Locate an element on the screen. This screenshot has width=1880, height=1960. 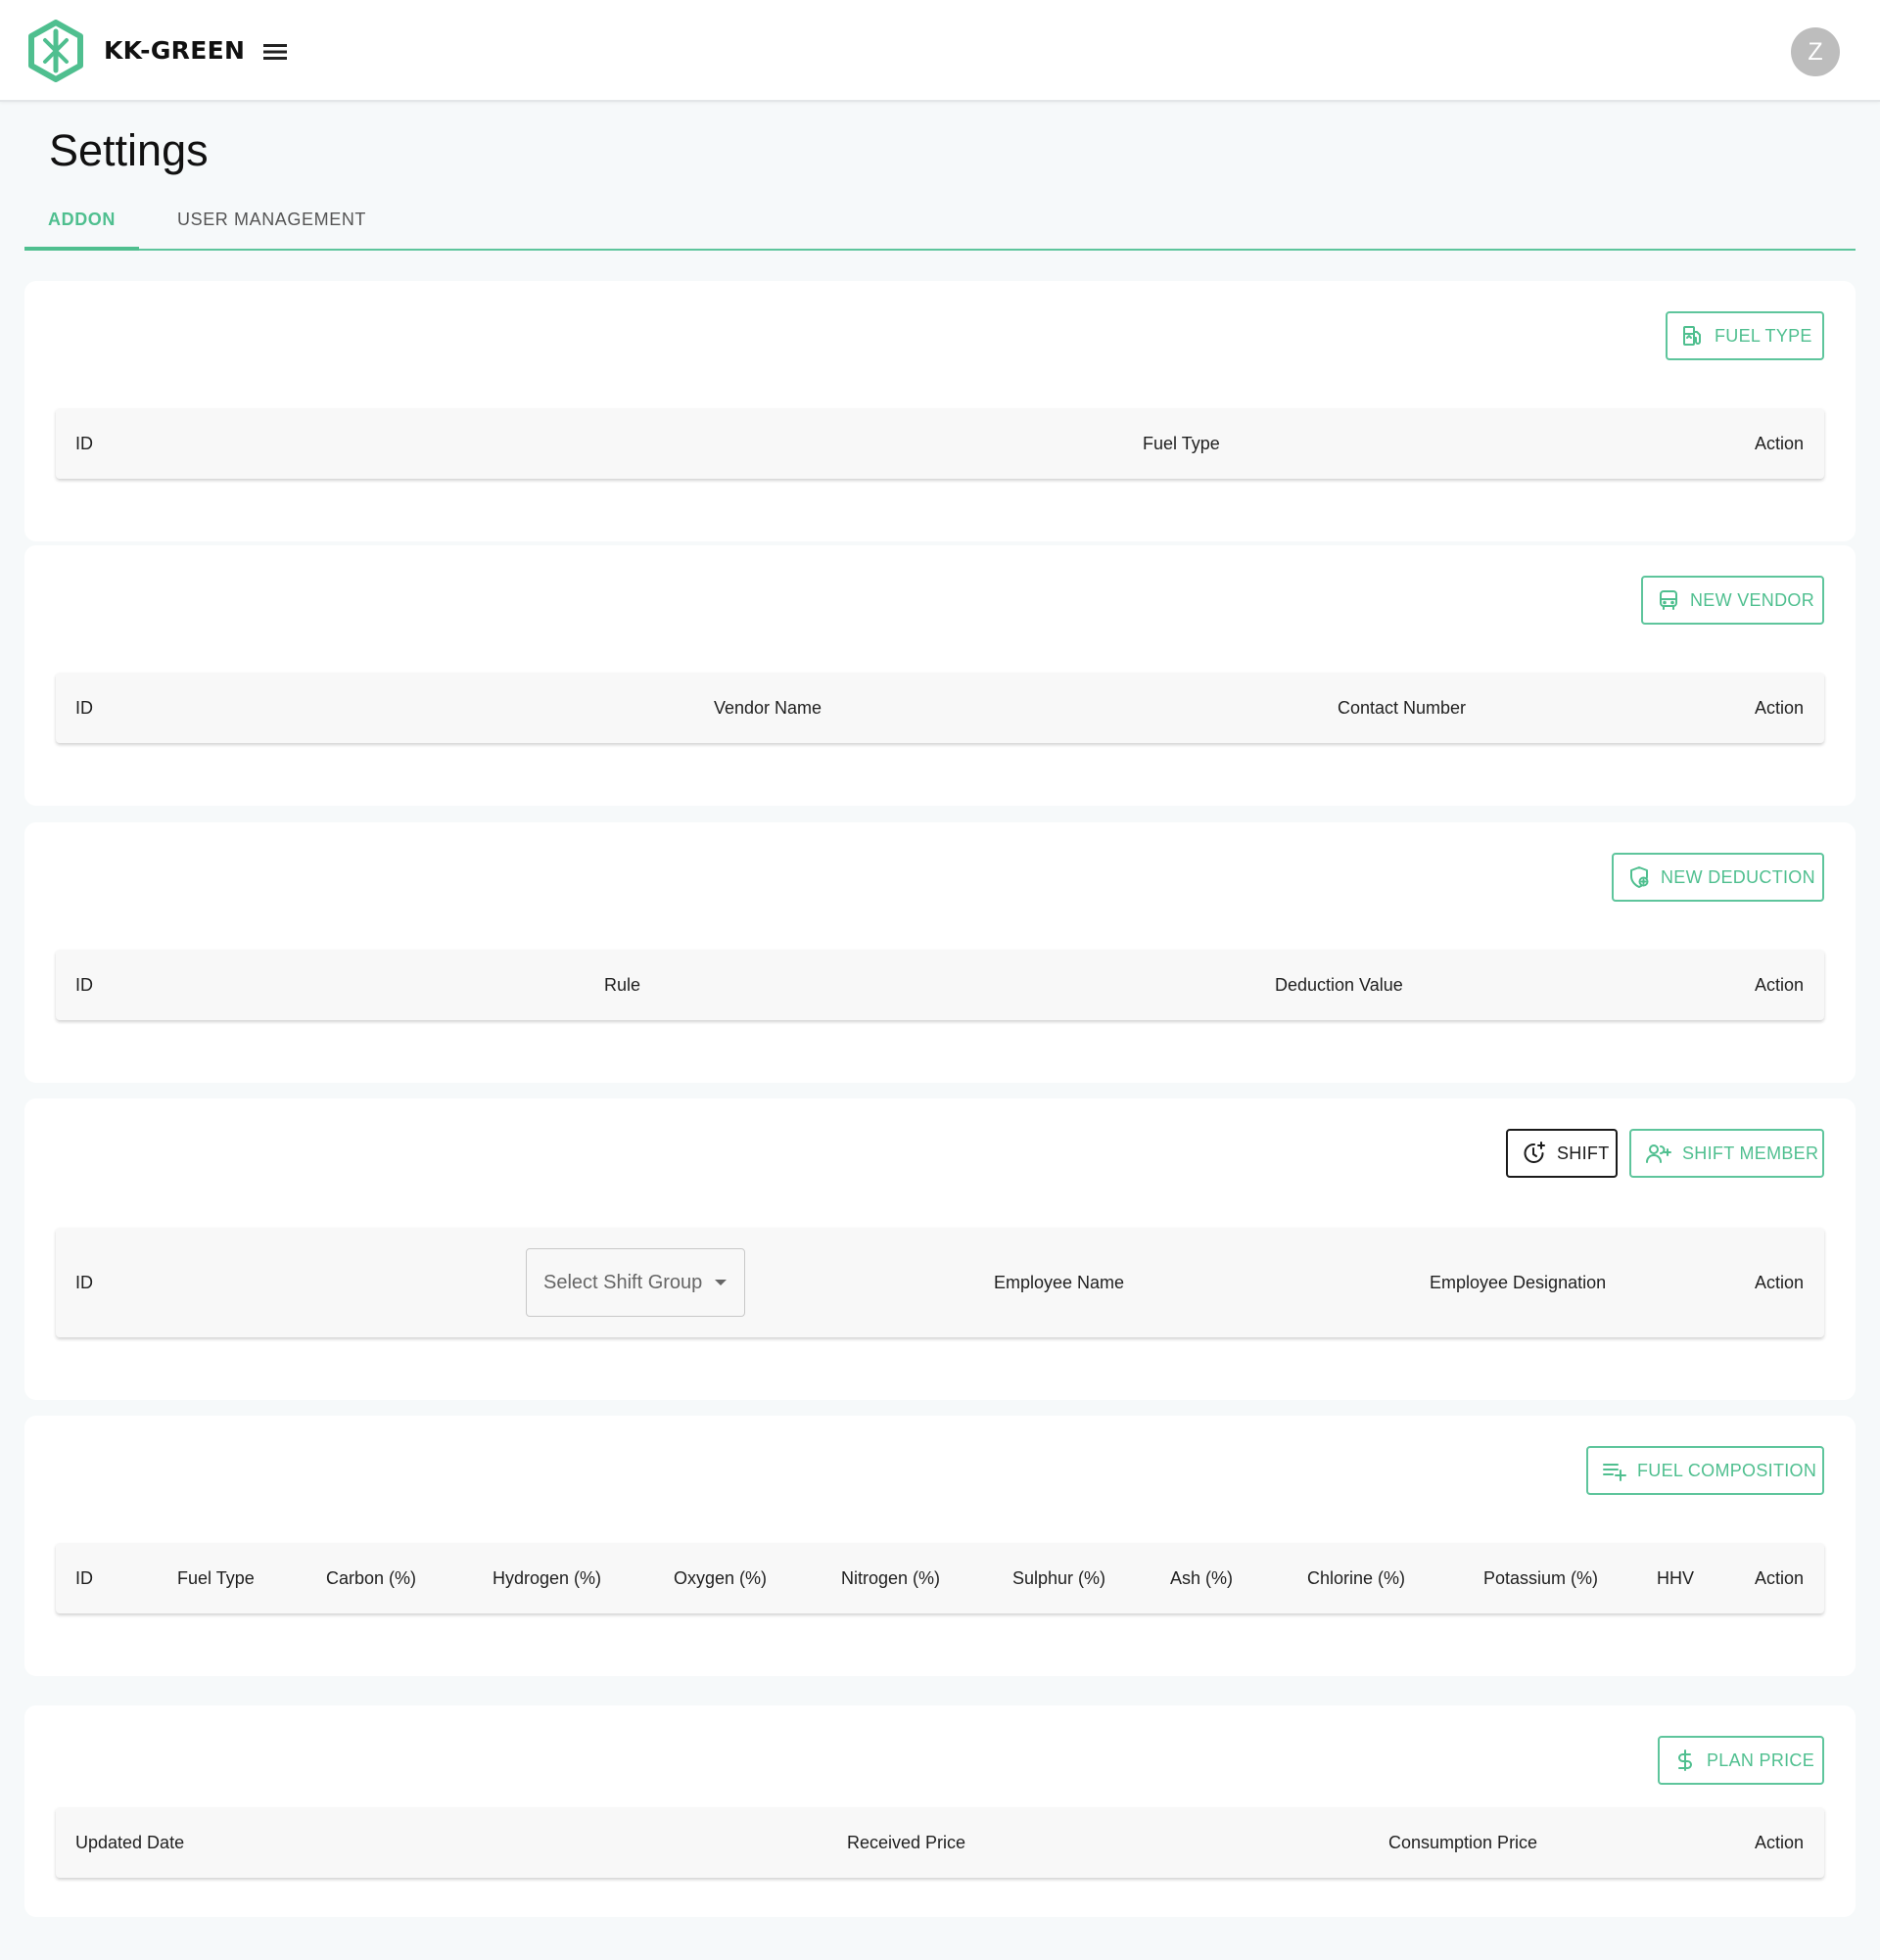
shift-group-select: Select Shift Group is located at coordinates (635, 1282).